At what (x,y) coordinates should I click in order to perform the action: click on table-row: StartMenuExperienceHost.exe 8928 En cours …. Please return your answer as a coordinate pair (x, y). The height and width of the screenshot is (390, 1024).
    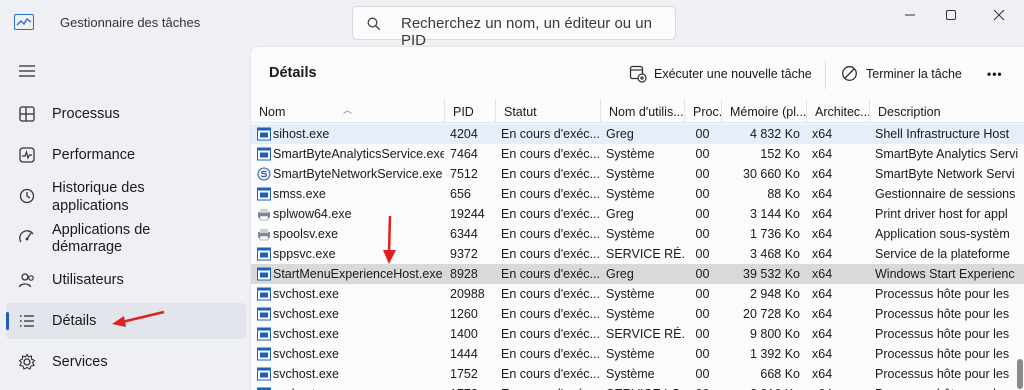
    Looking at the image, I should click on (637, 274).